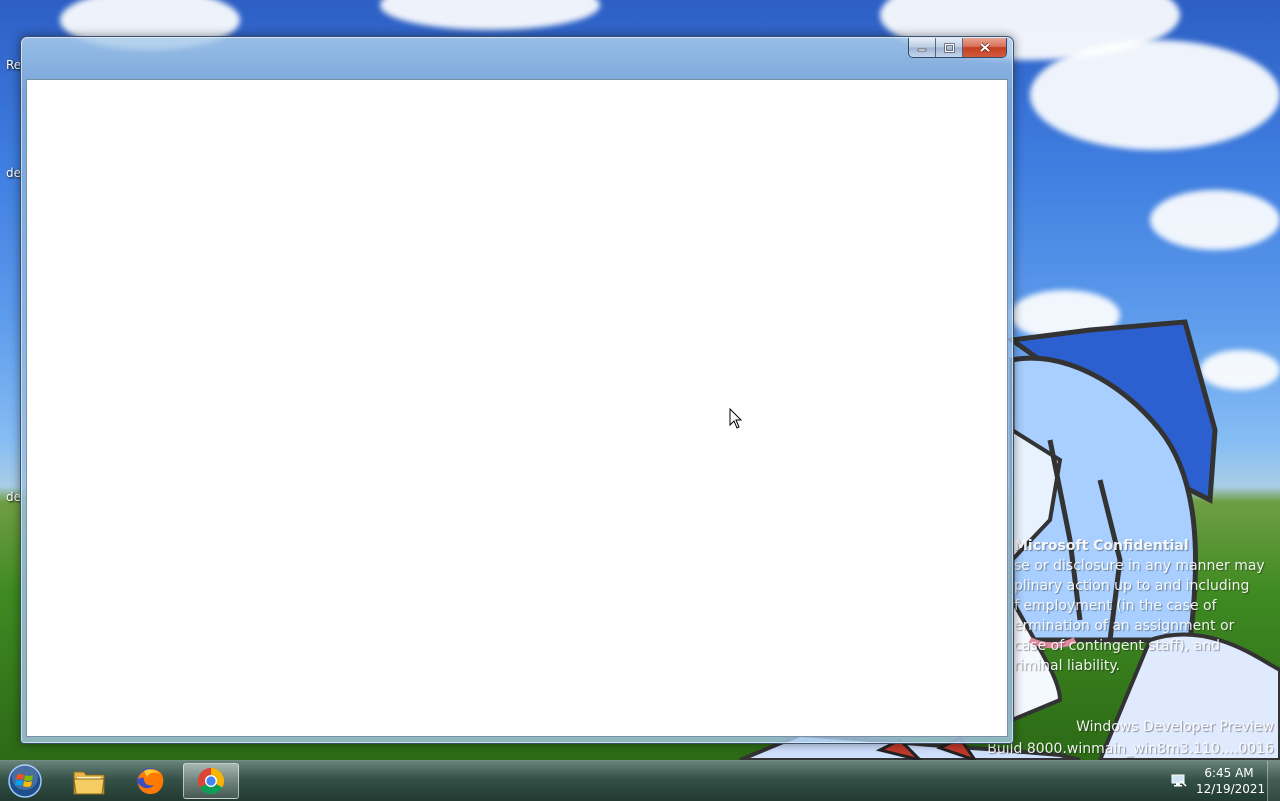 This screenshot has height=801, width=1280. I want to click on taskbar-explorer-button, so click(89, 781).